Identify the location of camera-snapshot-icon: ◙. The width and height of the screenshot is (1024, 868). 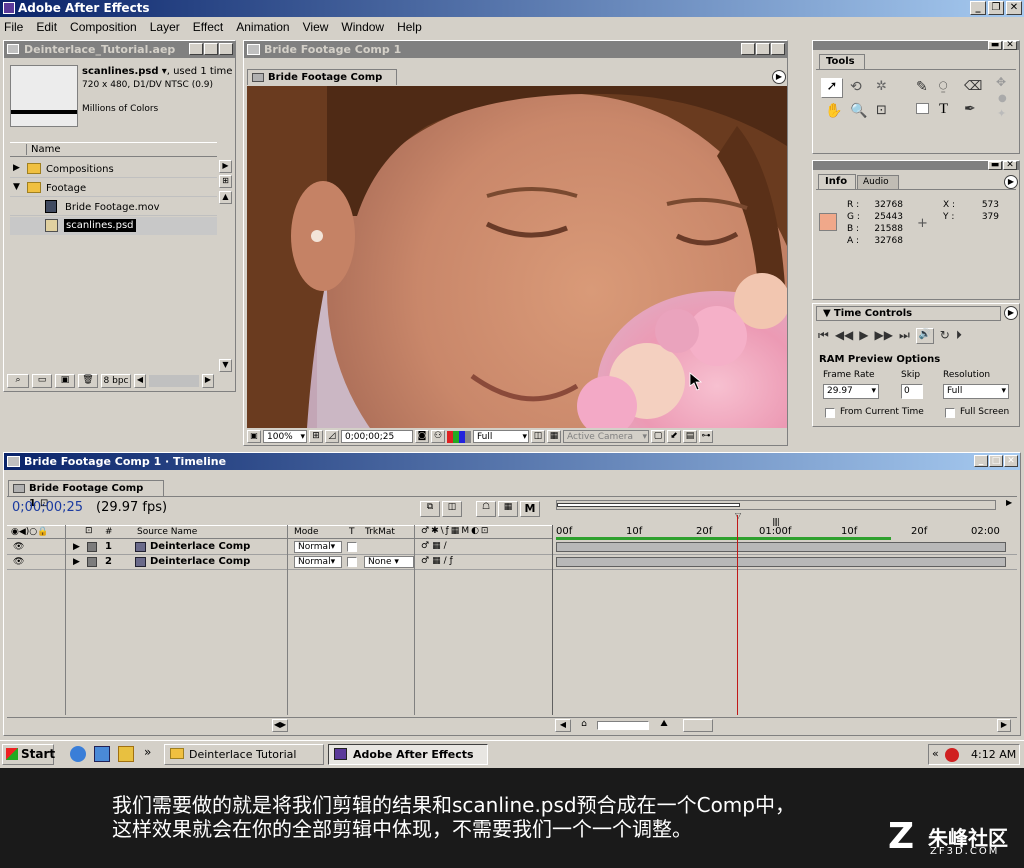
(422, 436).